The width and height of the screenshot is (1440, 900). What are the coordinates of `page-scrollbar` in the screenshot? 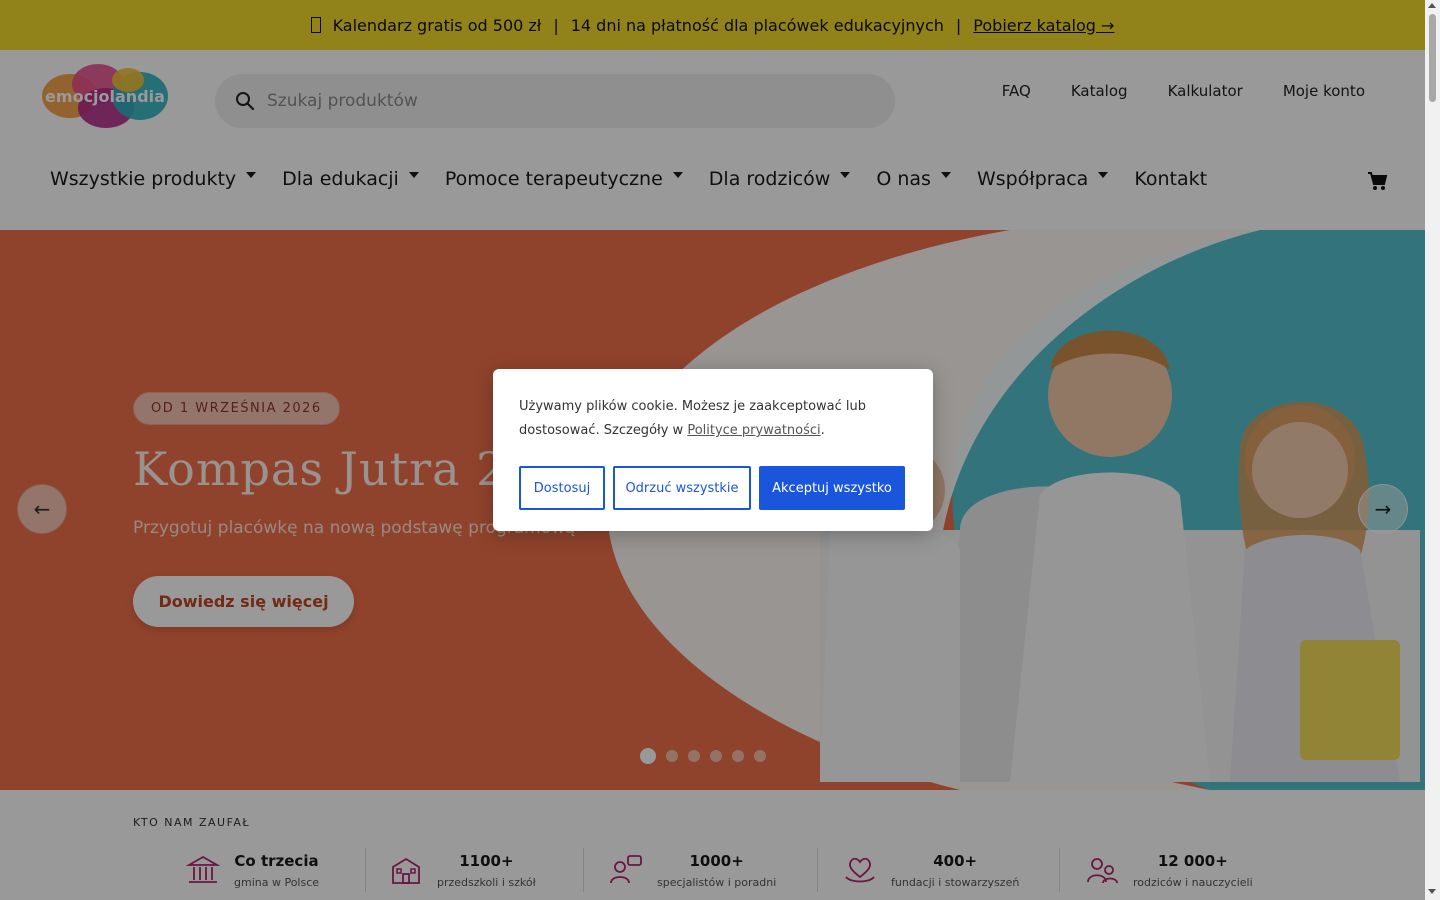 It's located at (1432, 450).